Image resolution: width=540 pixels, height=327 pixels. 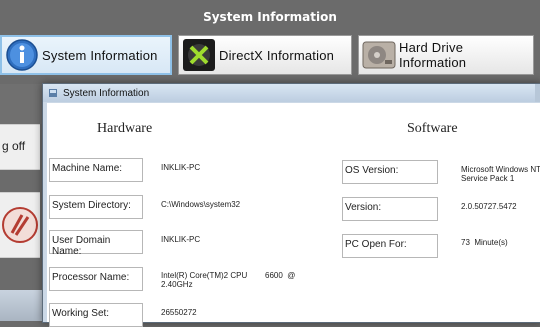 What do you see at coordinates (96, 207) in the screenshot?
I see `system-directory-label: System Directory:` at bounding box center [96, 207].